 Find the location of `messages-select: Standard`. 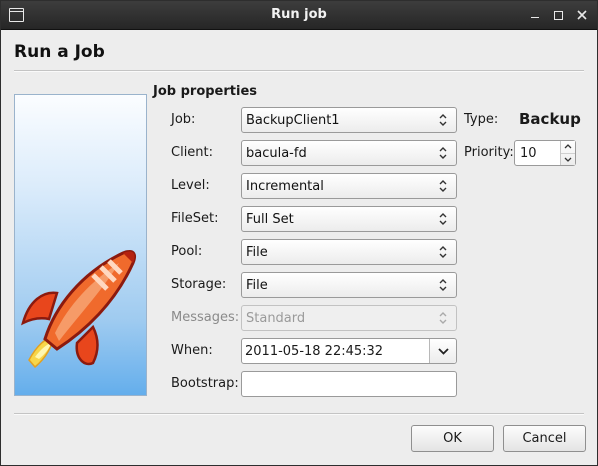

messages-select: Standard is located at coordinates (349, 318).